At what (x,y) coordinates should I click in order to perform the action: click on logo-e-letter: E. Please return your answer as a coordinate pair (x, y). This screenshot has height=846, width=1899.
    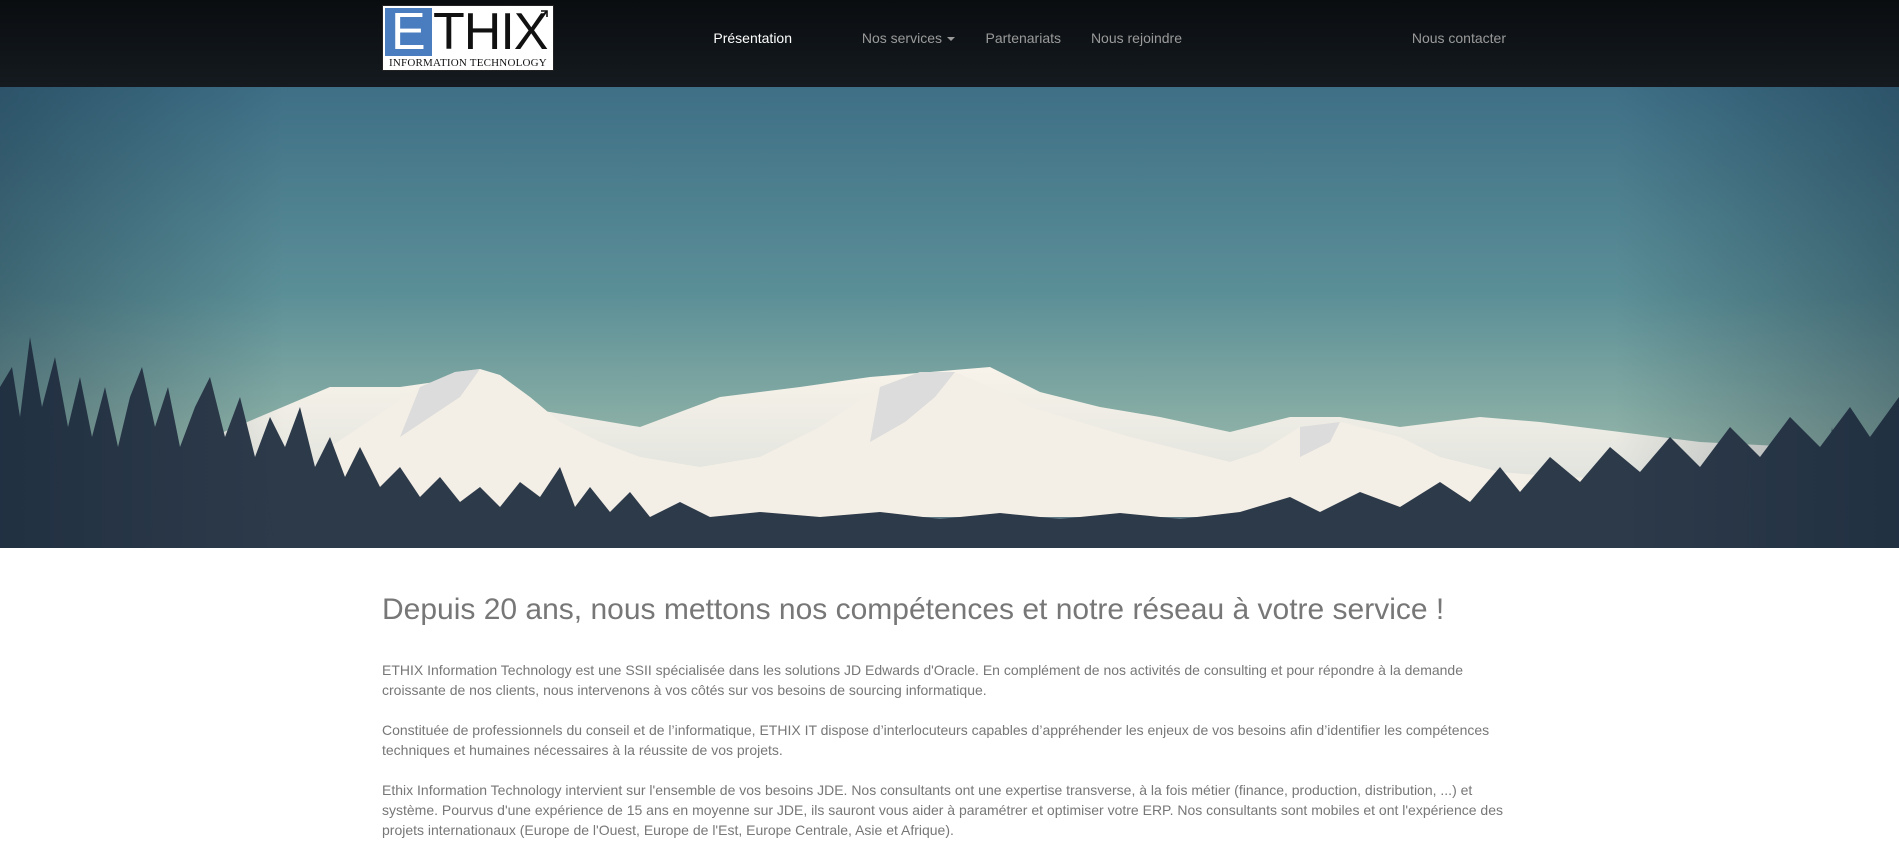
    Looking at the image, I should click on (408, 32).